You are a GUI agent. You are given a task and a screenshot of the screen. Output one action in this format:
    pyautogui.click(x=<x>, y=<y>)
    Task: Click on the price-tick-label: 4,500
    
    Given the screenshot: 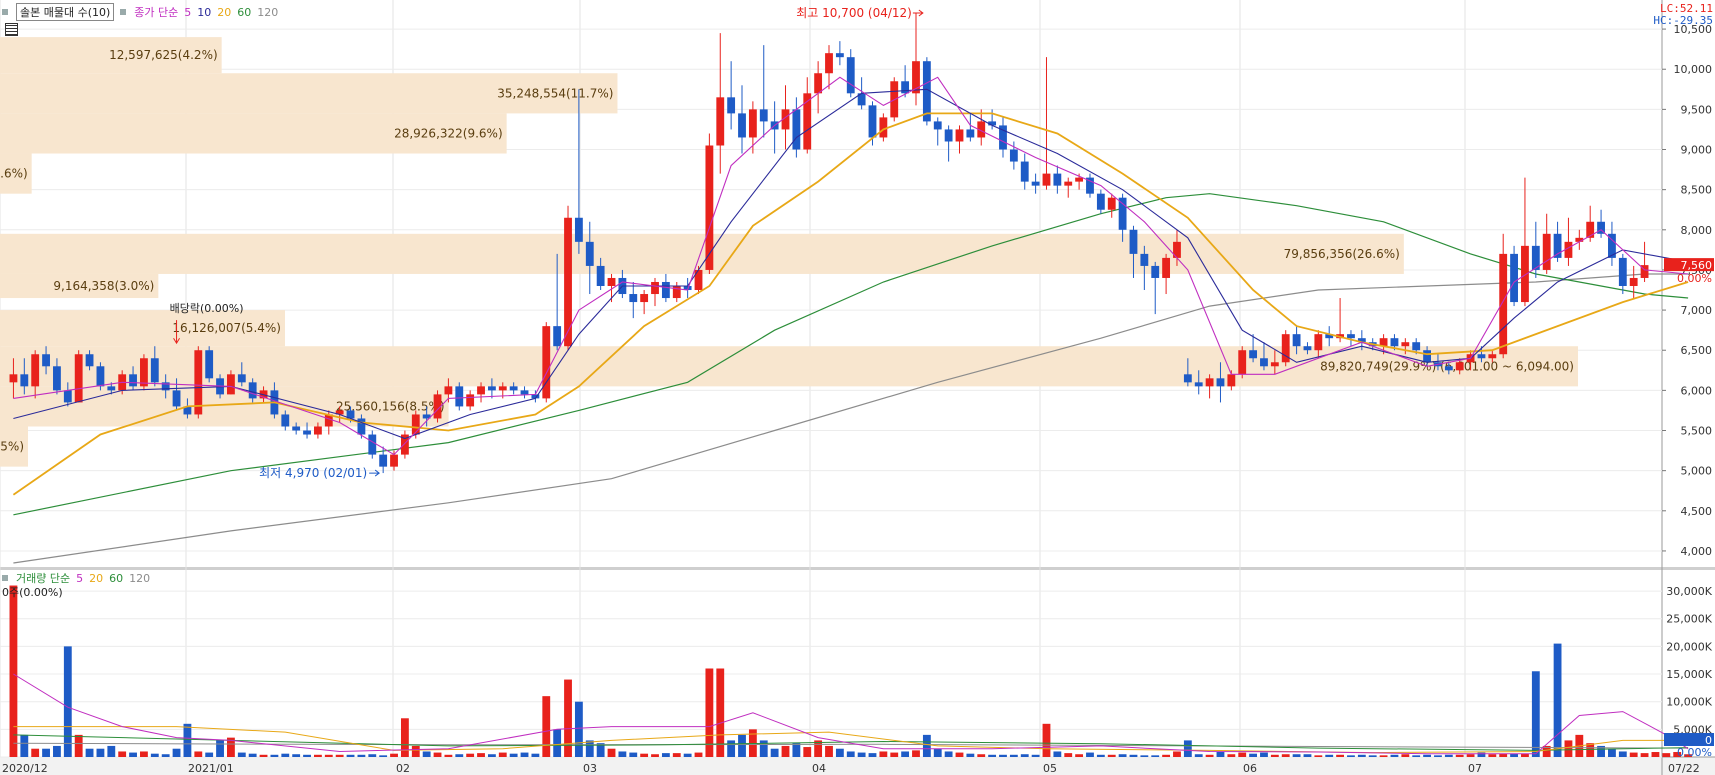 What is the action you would take?
    pyautogui.click(x=1697, y=511)
    